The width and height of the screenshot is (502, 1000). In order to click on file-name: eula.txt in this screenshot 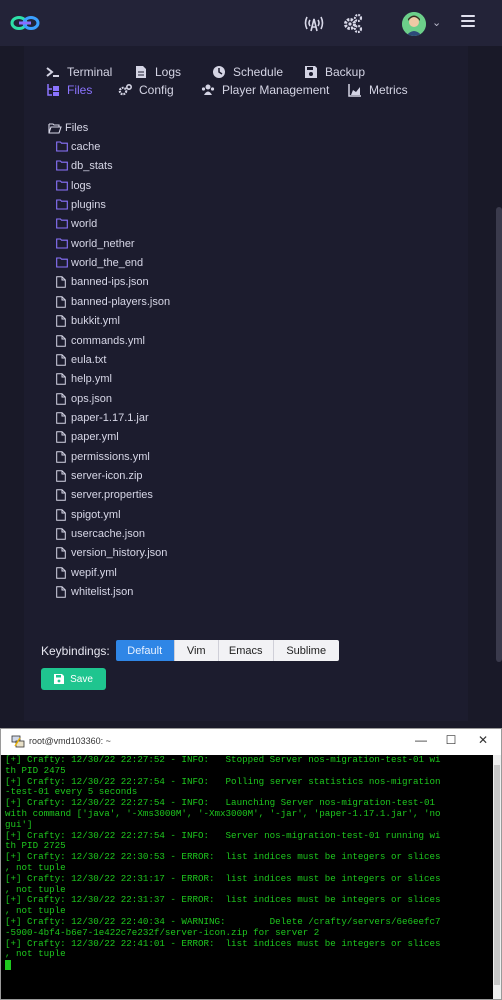, I will do `click(89, 359)`.